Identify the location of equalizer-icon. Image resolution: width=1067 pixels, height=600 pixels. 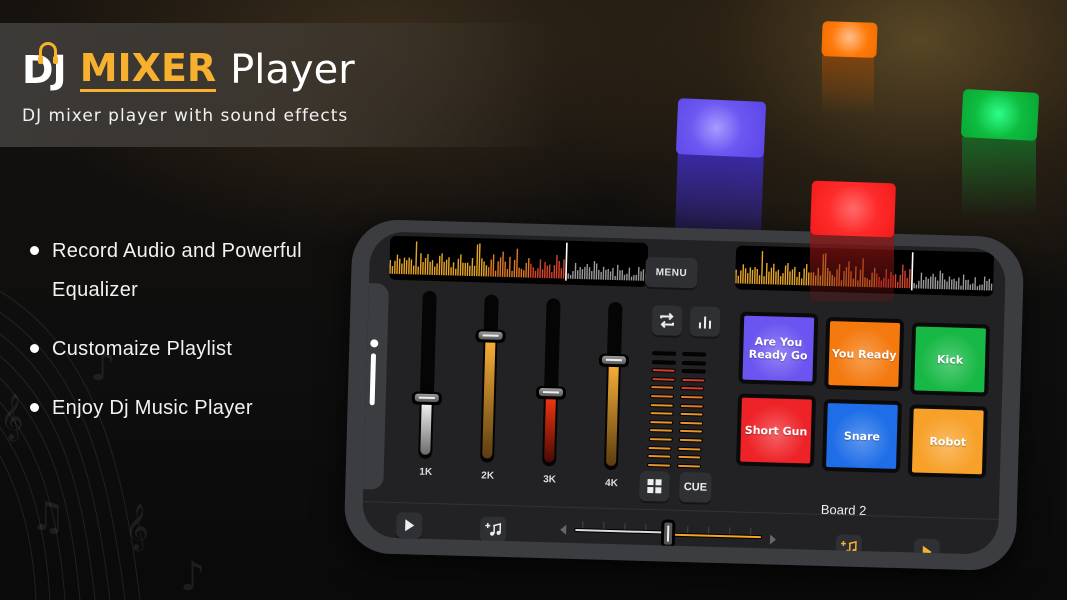
(705, 322).